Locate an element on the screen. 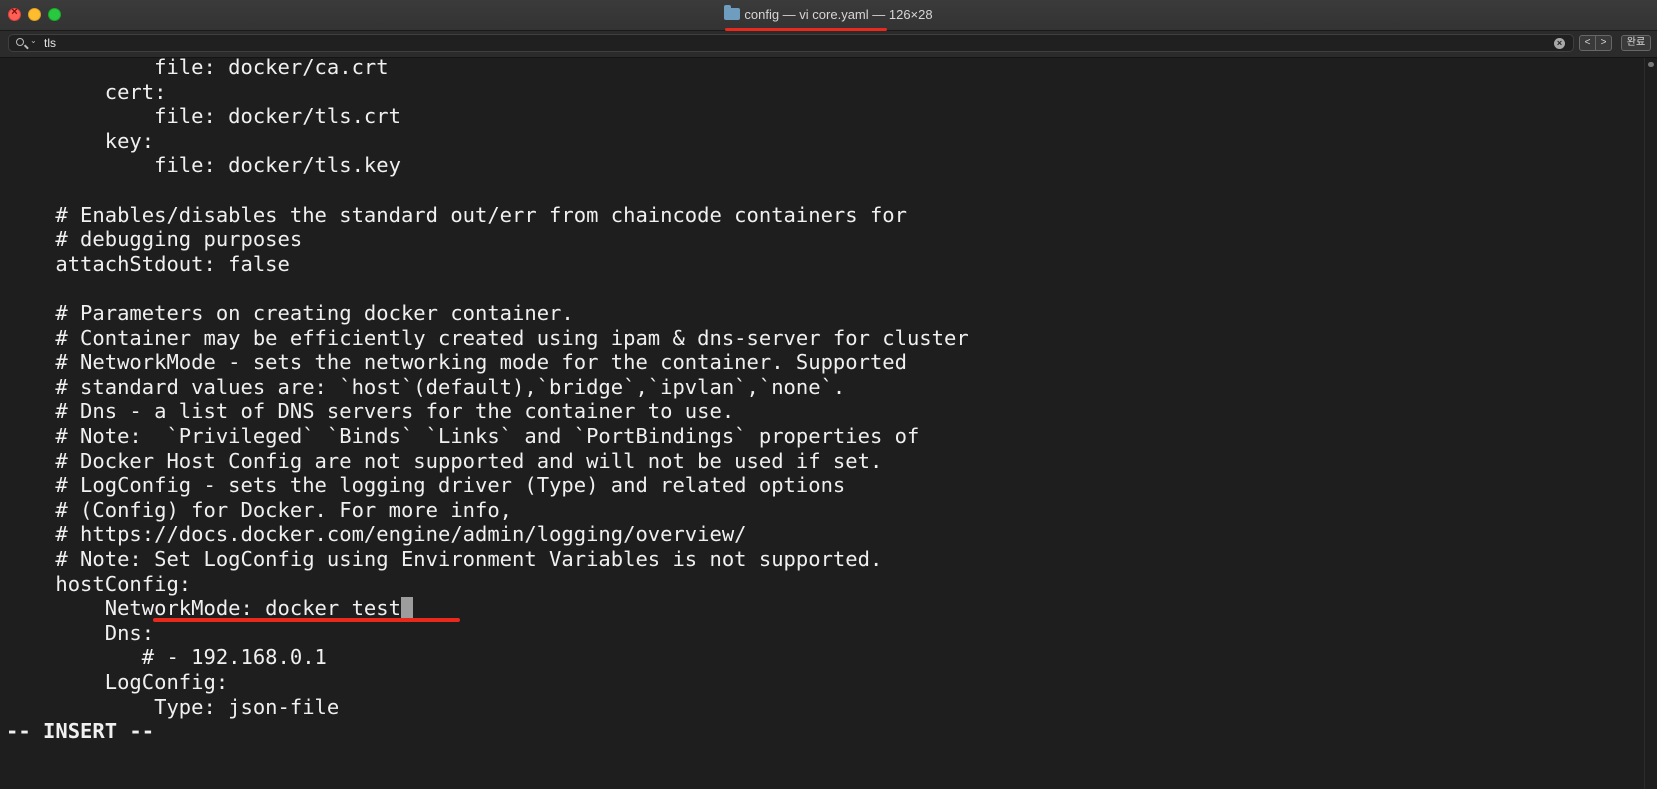  code-line: LogConfig: is located at coordinates (117, 682).